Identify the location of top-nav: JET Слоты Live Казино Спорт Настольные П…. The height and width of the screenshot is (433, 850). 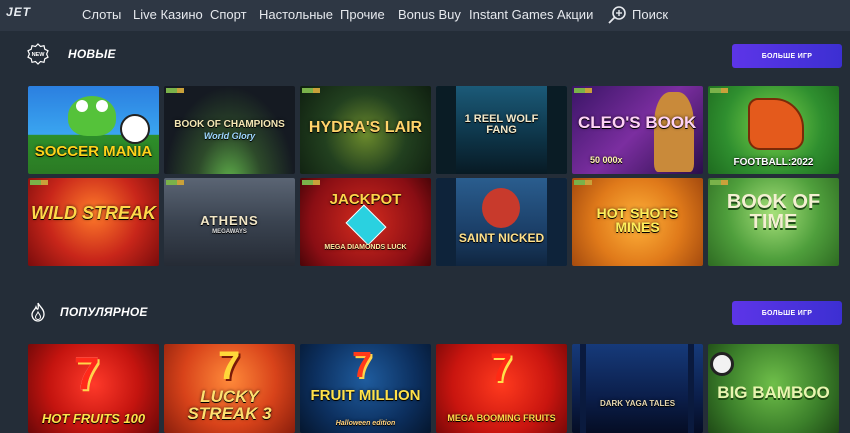
(425, 15).